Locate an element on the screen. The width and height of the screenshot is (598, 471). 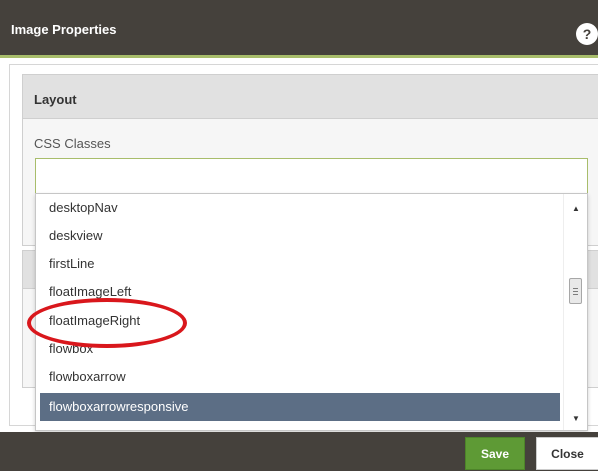
dropdown-option-desktopnav: desktopNav is located at coordinates (300, 208).